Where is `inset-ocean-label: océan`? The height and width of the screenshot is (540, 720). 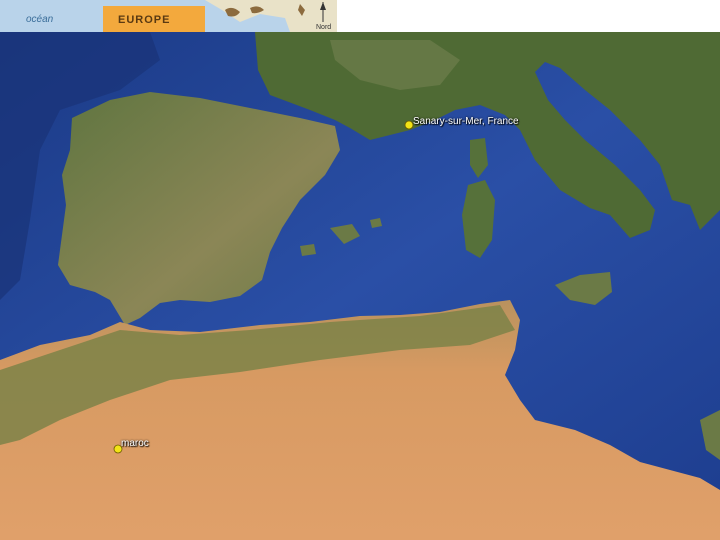
inset-ocean-label: océan is located at coordinates (40, 19).